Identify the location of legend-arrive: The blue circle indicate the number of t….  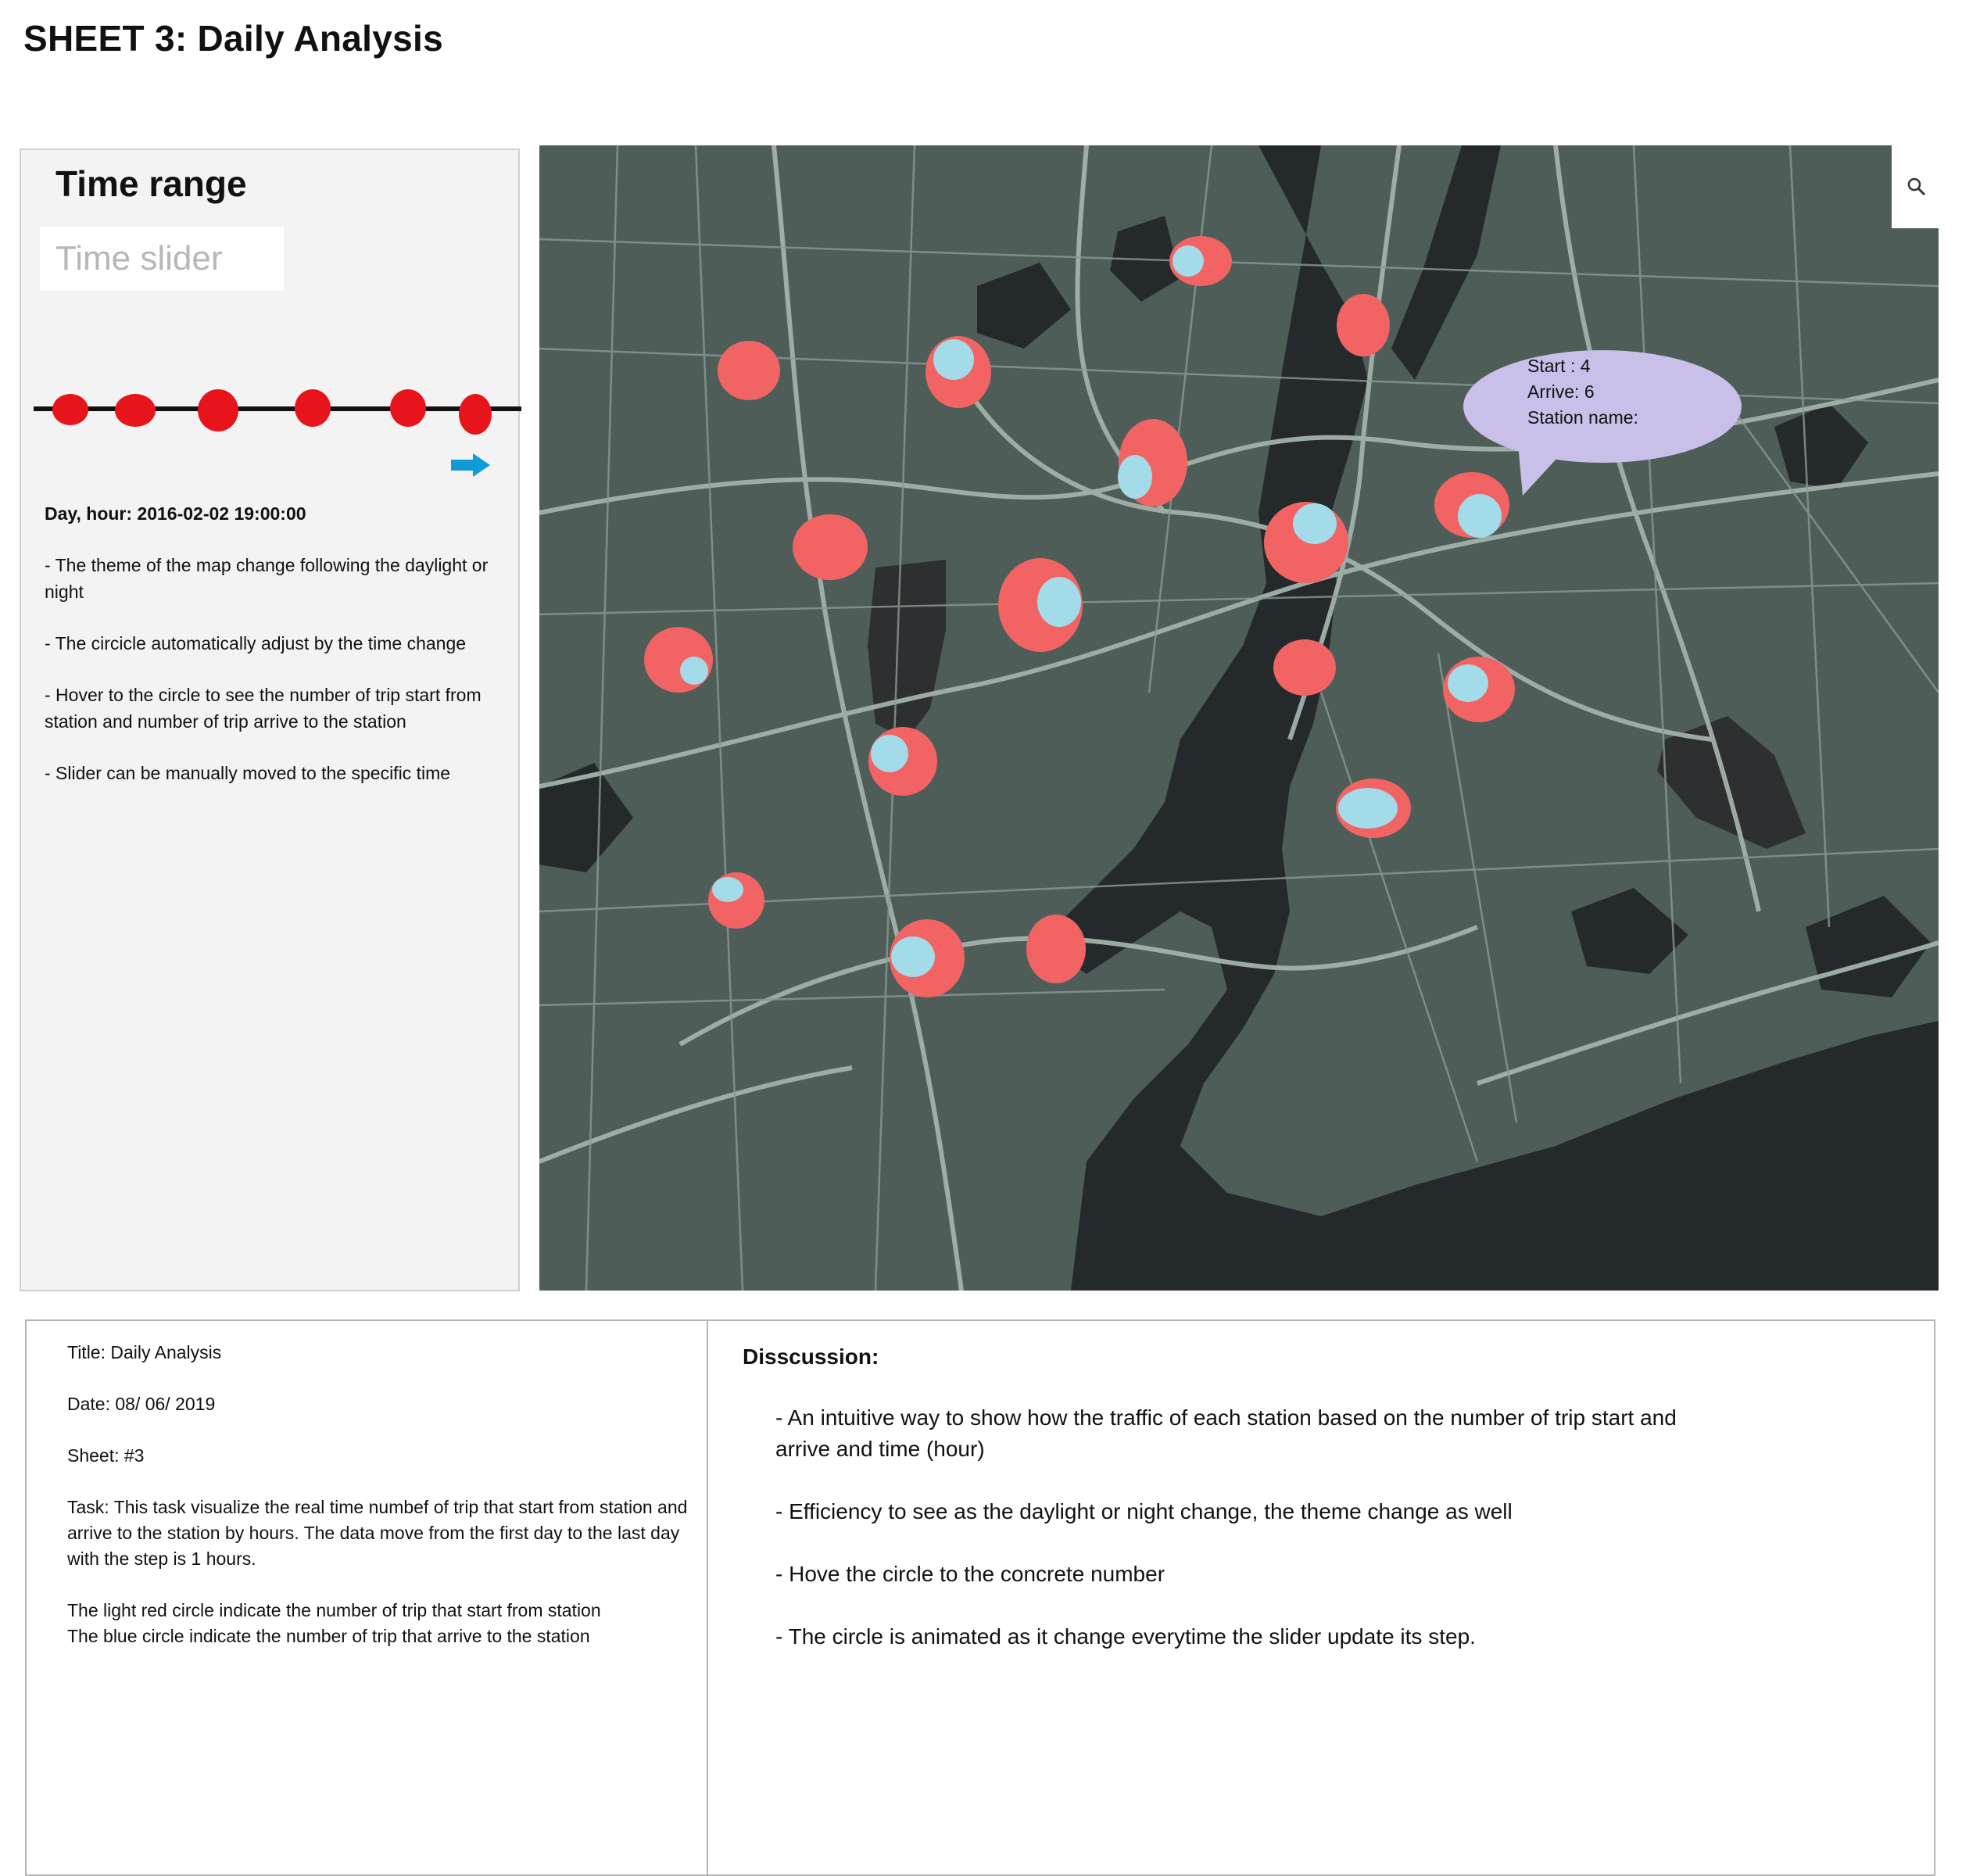
(328, 1636).